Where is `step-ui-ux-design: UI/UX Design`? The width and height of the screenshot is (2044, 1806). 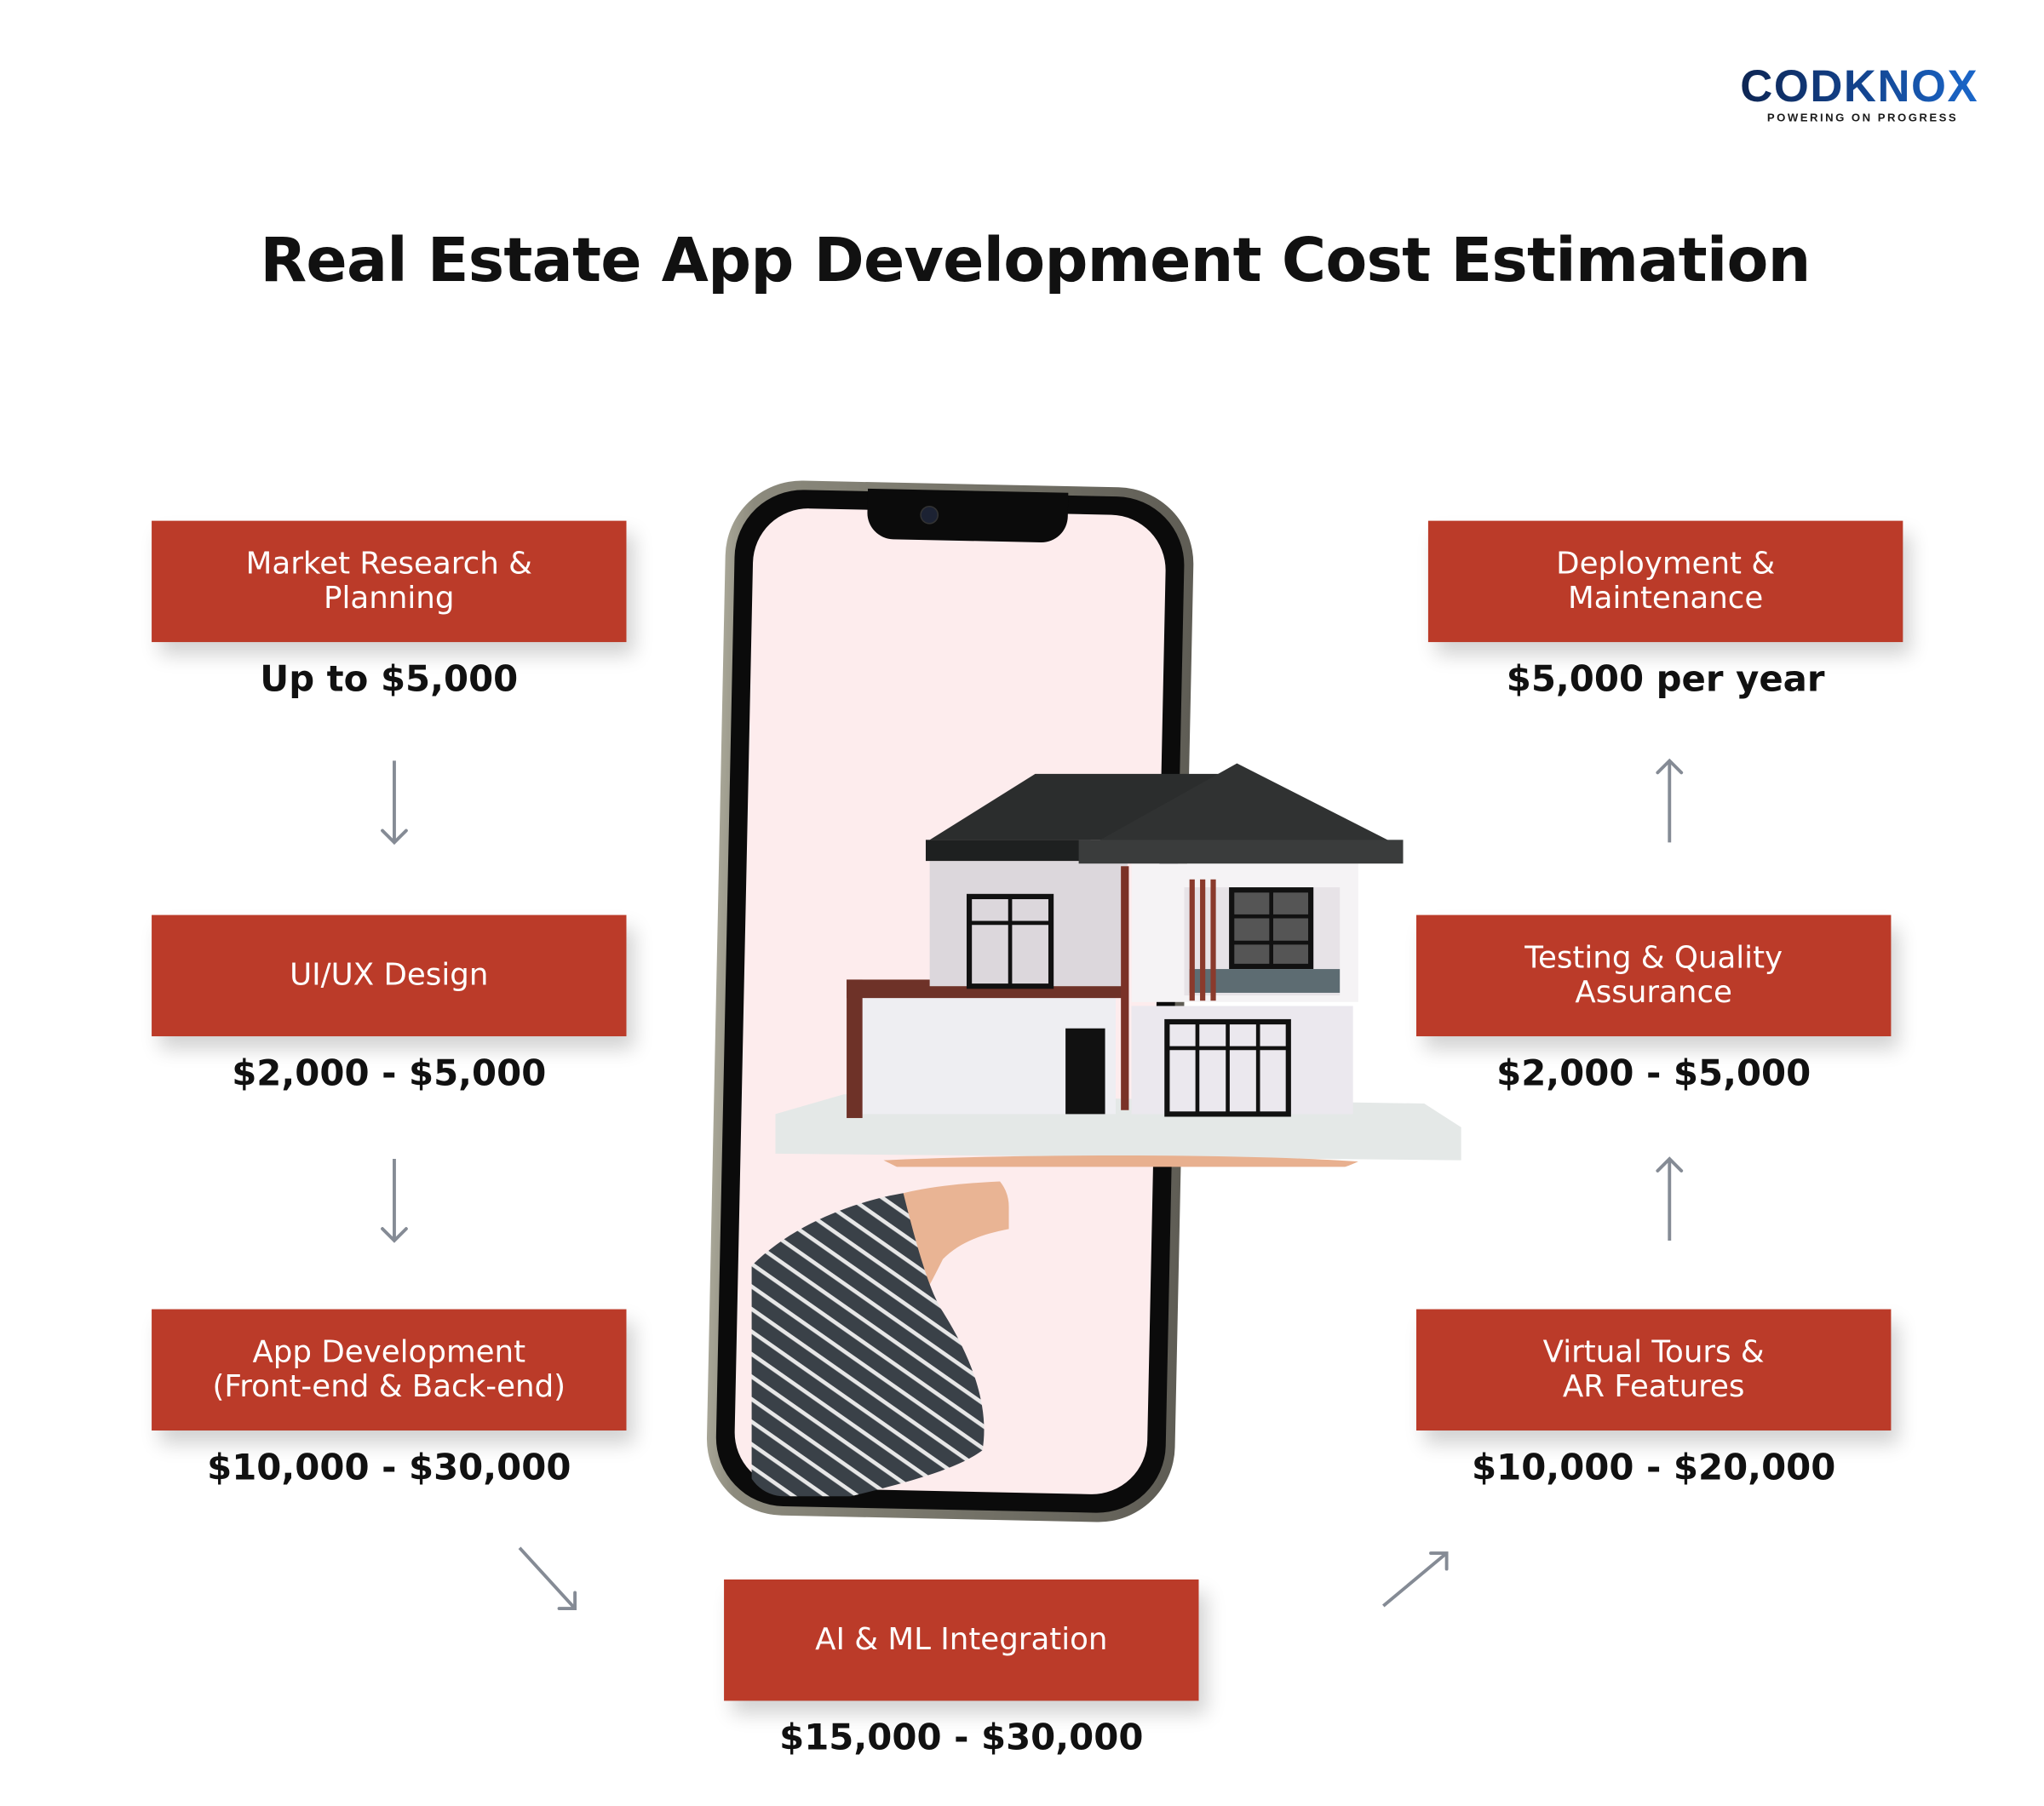 step-ui-ux-design: UI/UX Design is located at coordinates (389, 976).